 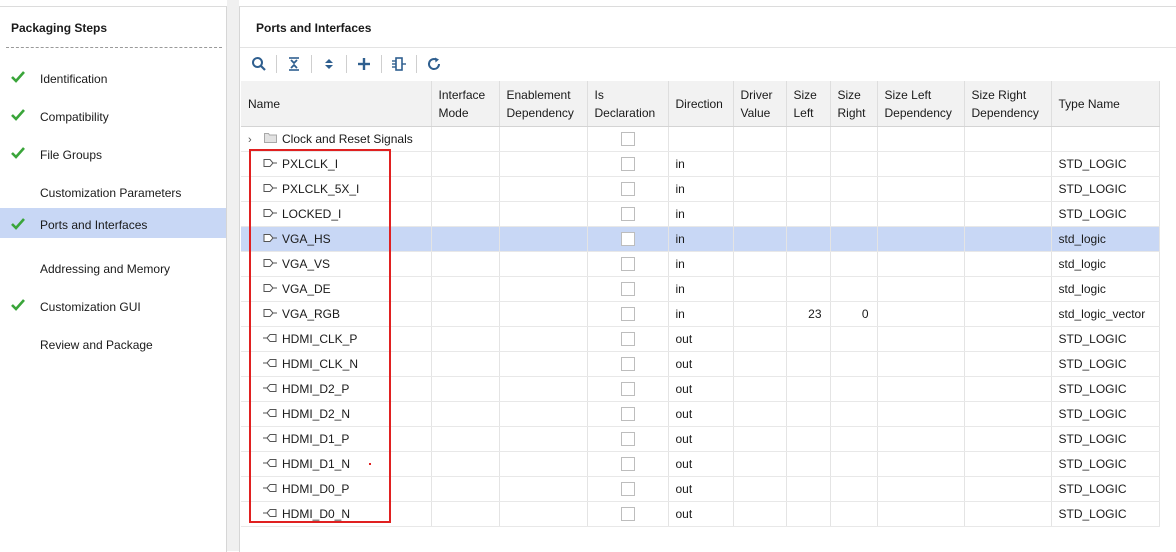 What do you see at coordinates (808, 104) in the screenshot?
I see `column-header: Size Left` at bounding box center [808, 104].